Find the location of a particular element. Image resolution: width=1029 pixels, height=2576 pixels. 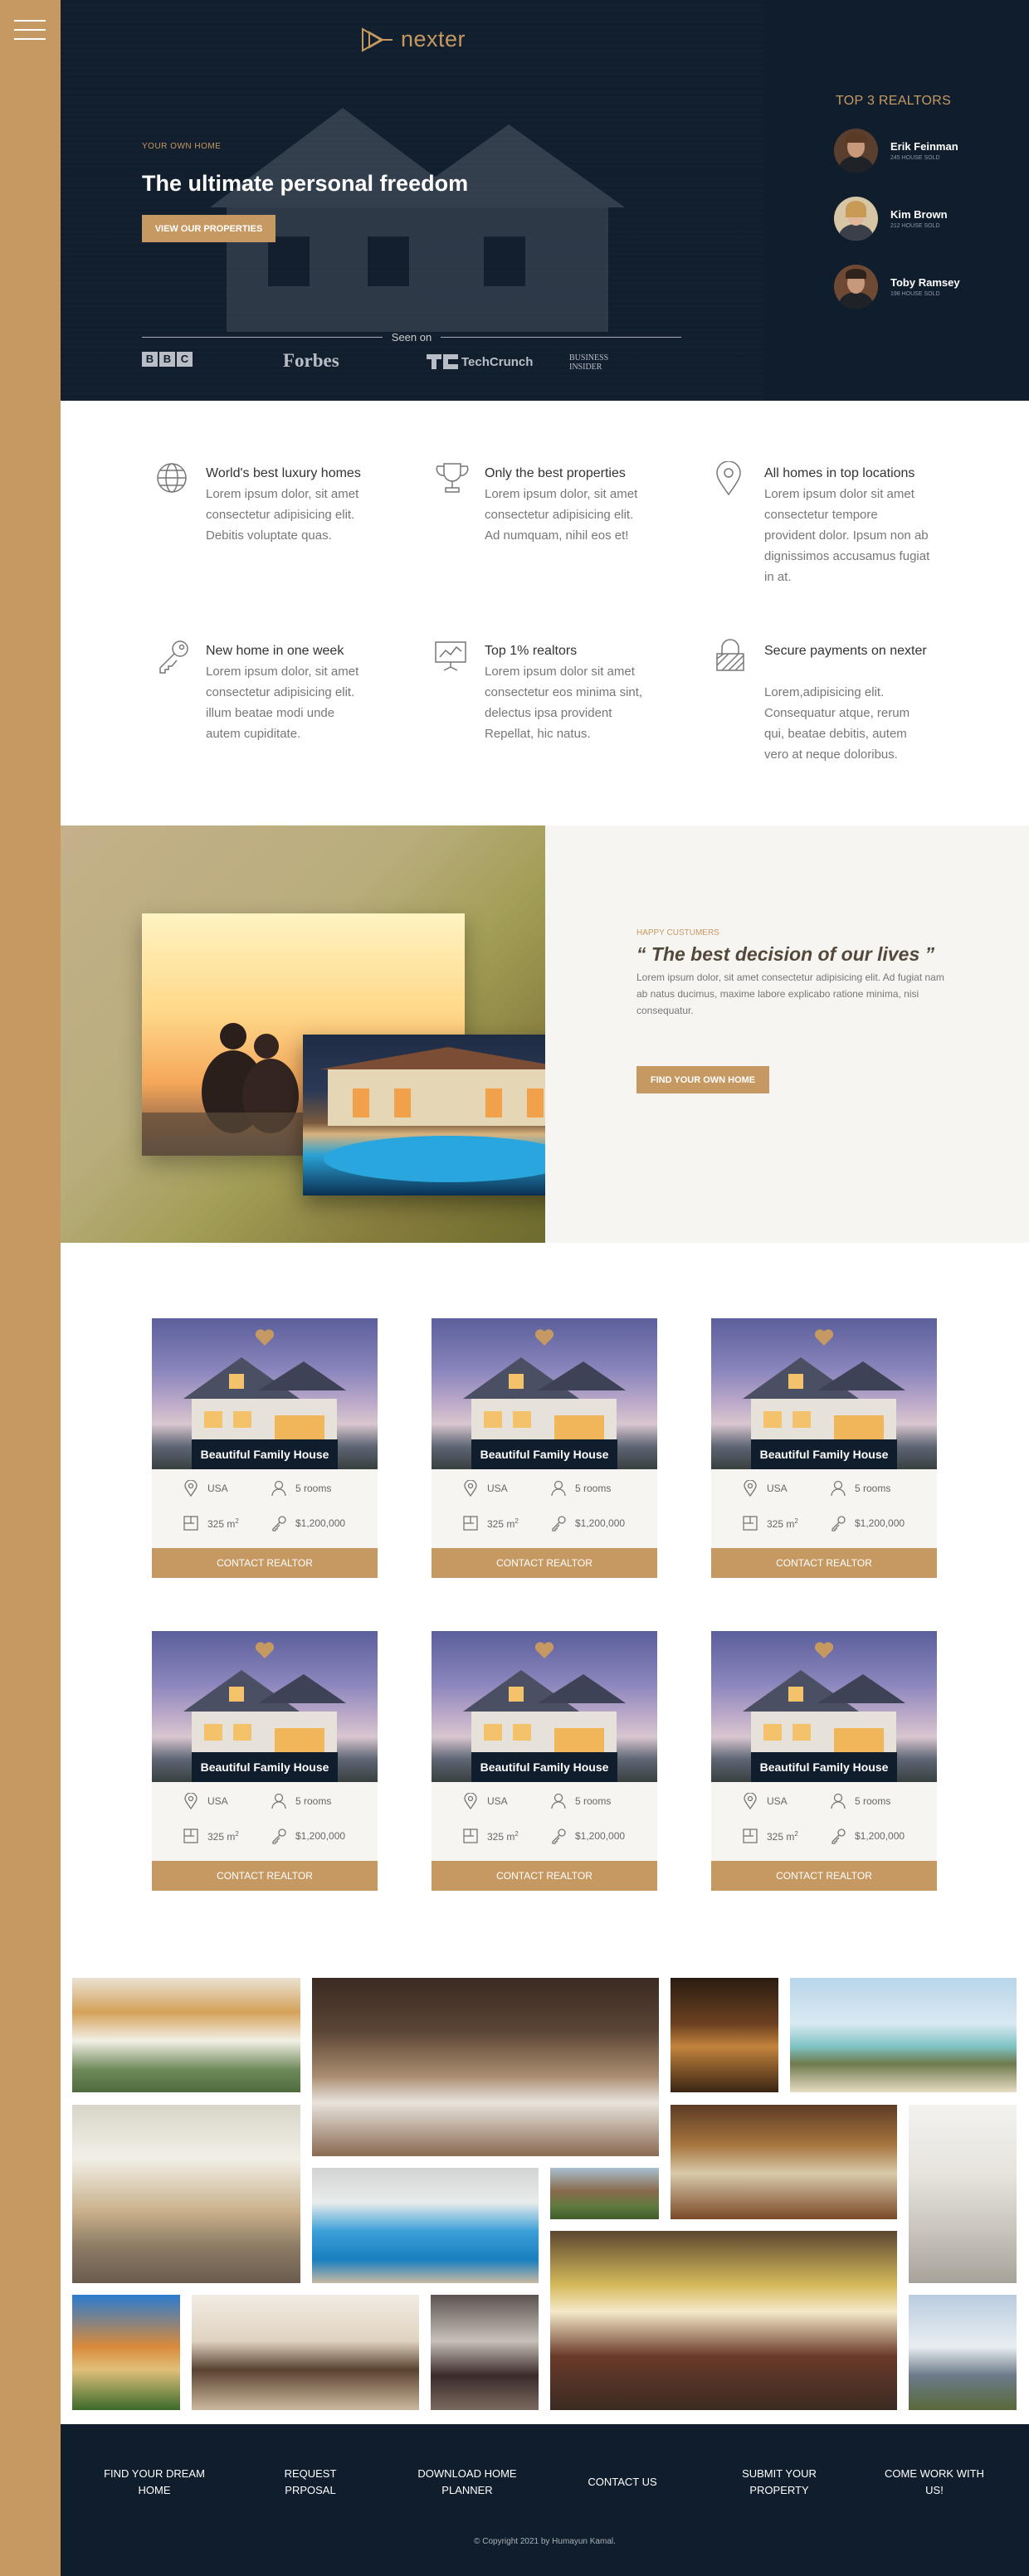

presentation-chart-icon is located at coordinates (450, 656).